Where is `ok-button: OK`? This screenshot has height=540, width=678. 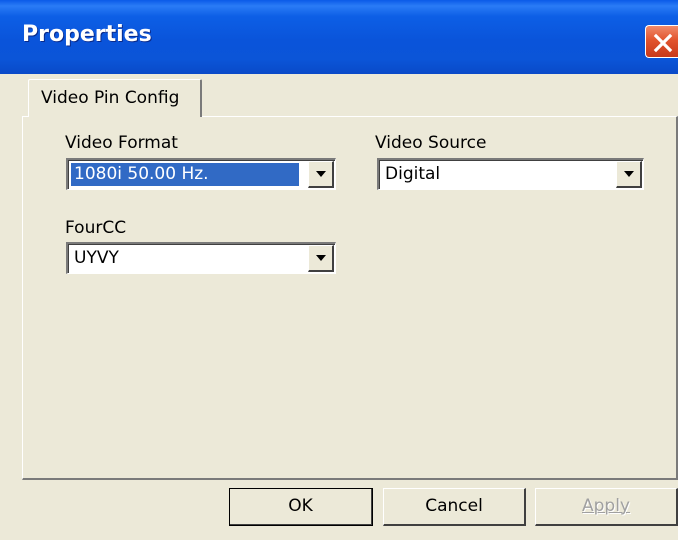 ok-button: OK is located at coordinates (301, 507).